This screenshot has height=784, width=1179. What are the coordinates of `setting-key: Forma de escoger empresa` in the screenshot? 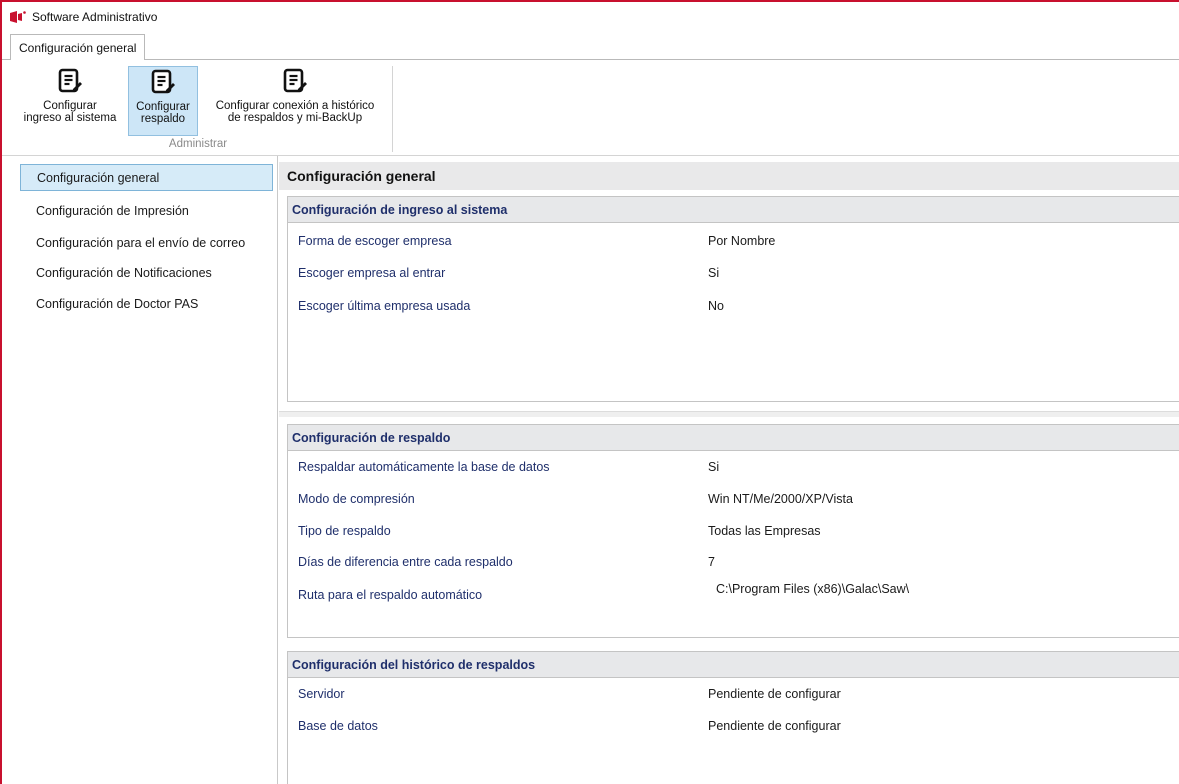 It's located at (375, 241).